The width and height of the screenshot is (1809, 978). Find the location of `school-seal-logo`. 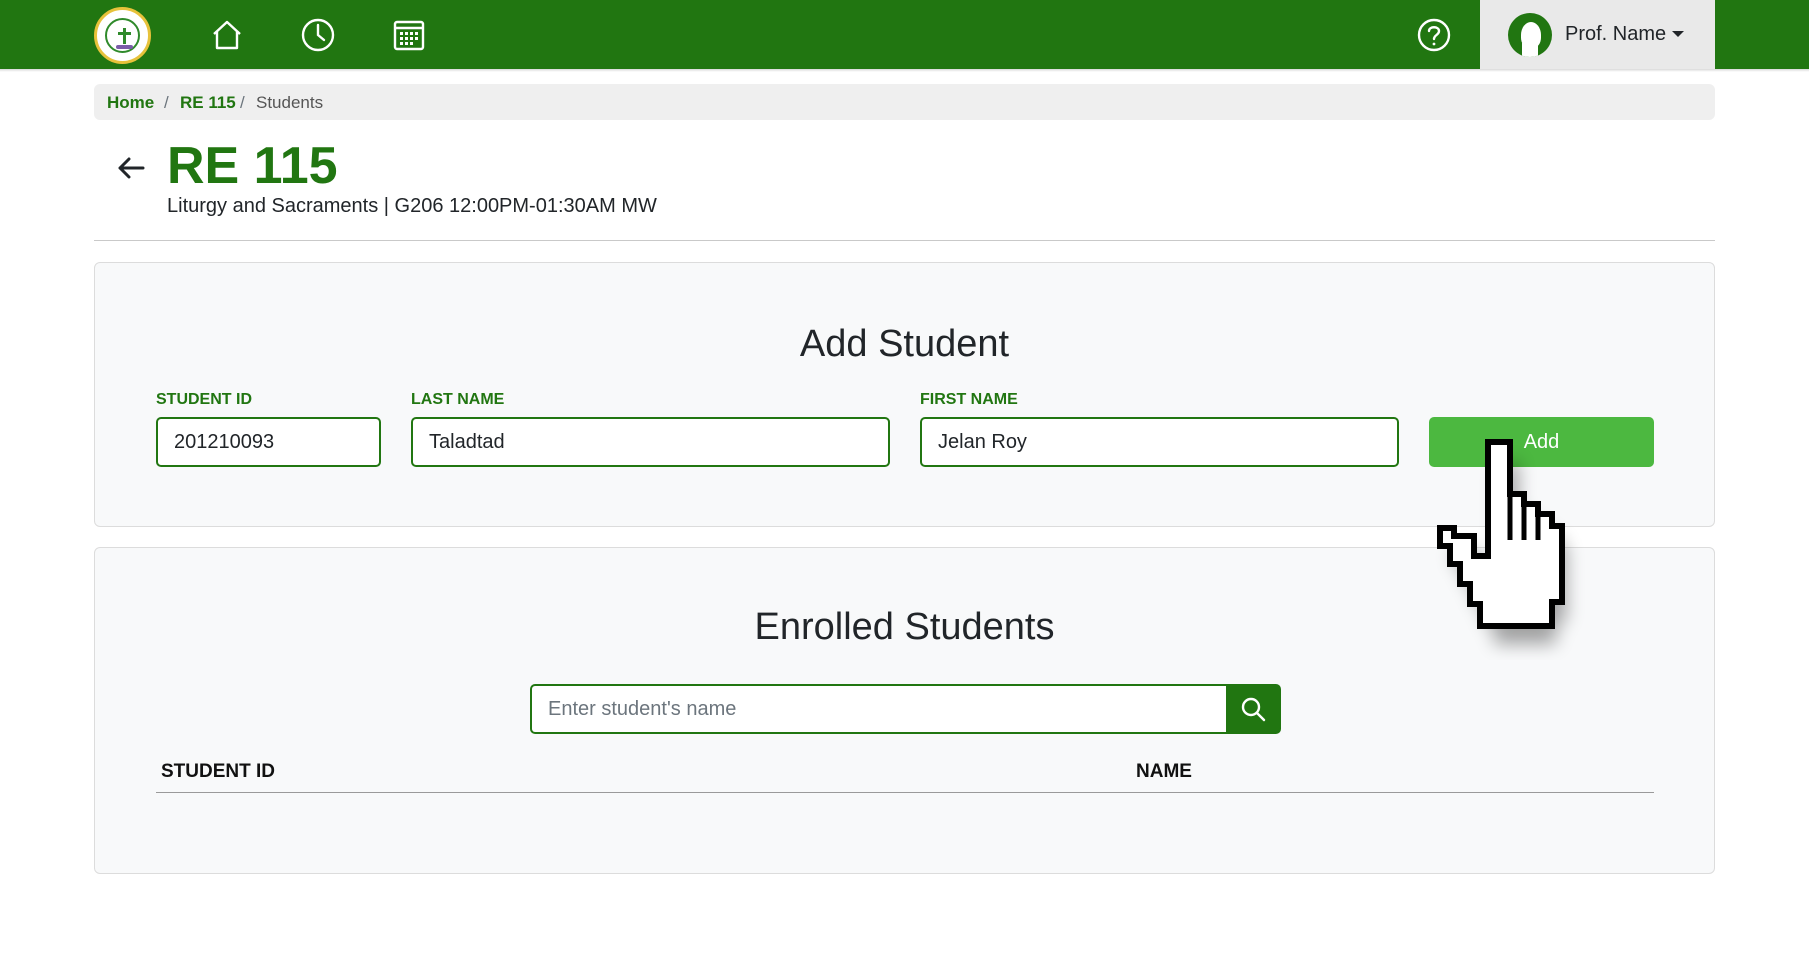

school-seal-logo is located at coordinates (122, 35).